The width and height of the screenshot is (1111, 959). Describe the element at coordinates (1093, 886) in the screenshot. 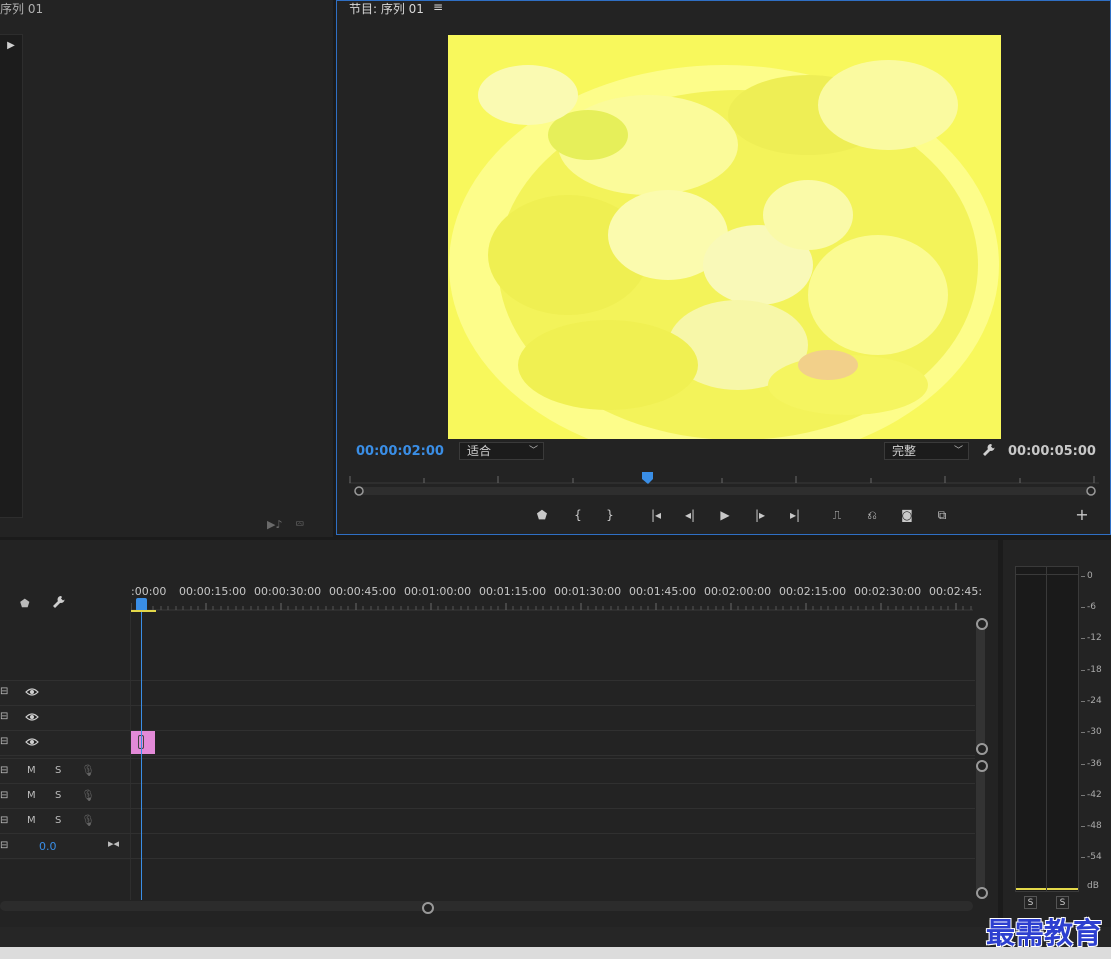

I see `db-unit-label: dB` at that location.